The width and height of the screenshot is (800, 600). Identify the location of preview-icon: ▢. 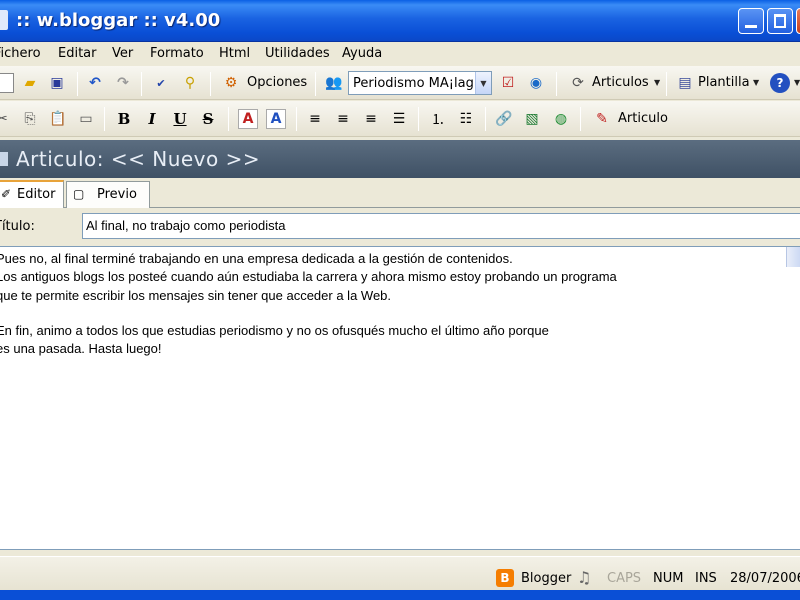
(79, 194).